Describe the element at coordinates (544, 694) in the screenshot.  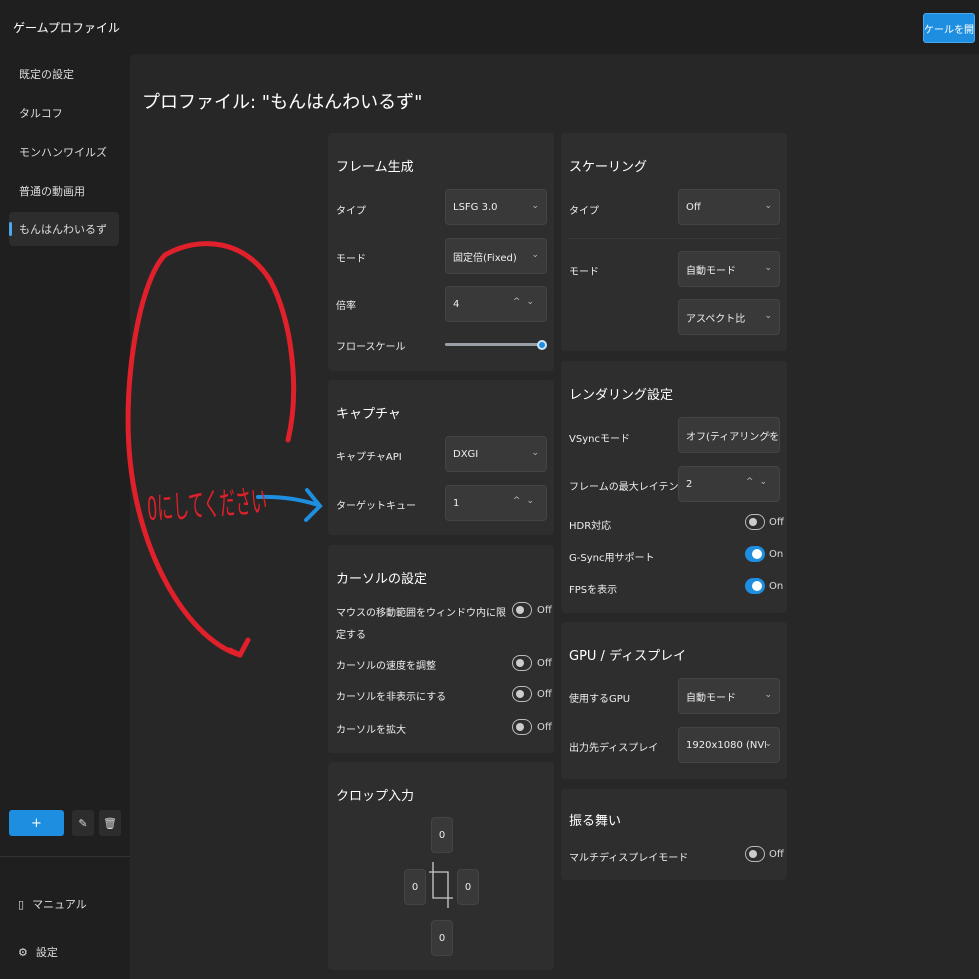
I see `hide-state: Off` at that location.